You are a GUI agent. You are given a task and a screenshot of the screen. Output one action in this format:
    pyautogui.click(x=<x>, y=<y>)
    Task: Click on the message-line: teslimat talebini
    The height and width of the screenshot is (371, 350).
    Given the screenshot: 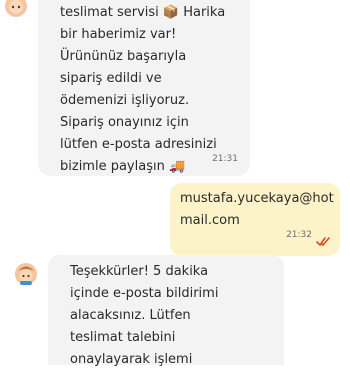 What is the action you would take?
    pyautogui.click(x=123, y=337)
    